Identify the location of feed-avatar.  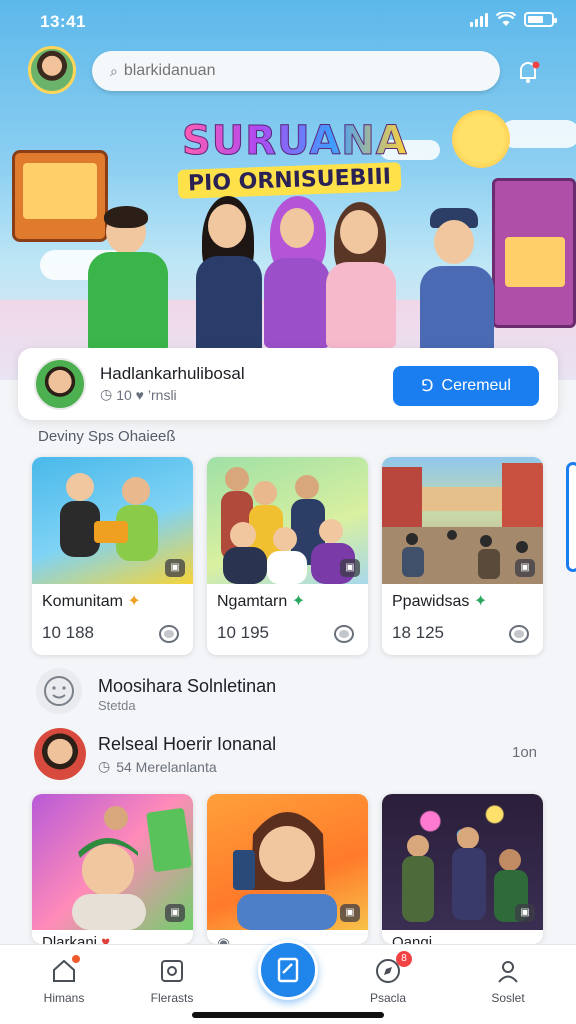
(60, 754).